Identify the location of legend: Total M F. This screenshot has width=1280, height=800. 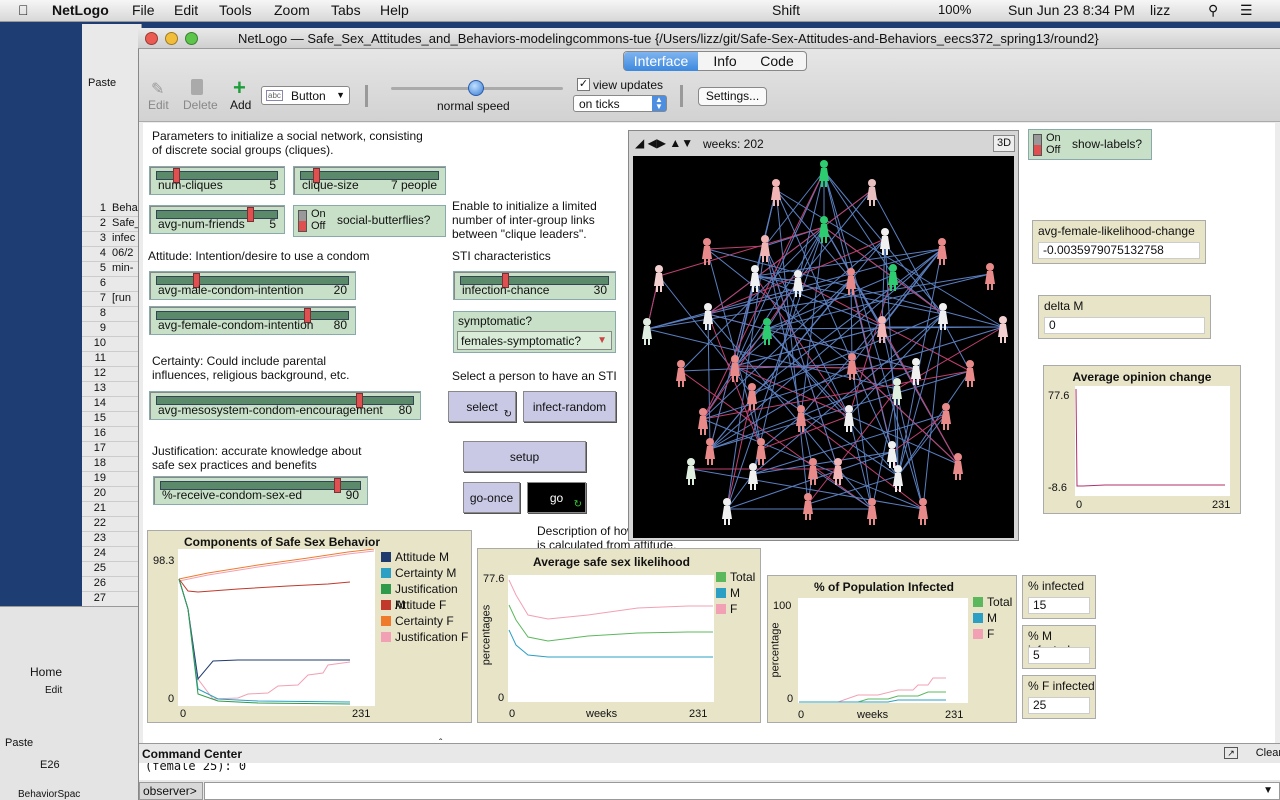
(992, 618).